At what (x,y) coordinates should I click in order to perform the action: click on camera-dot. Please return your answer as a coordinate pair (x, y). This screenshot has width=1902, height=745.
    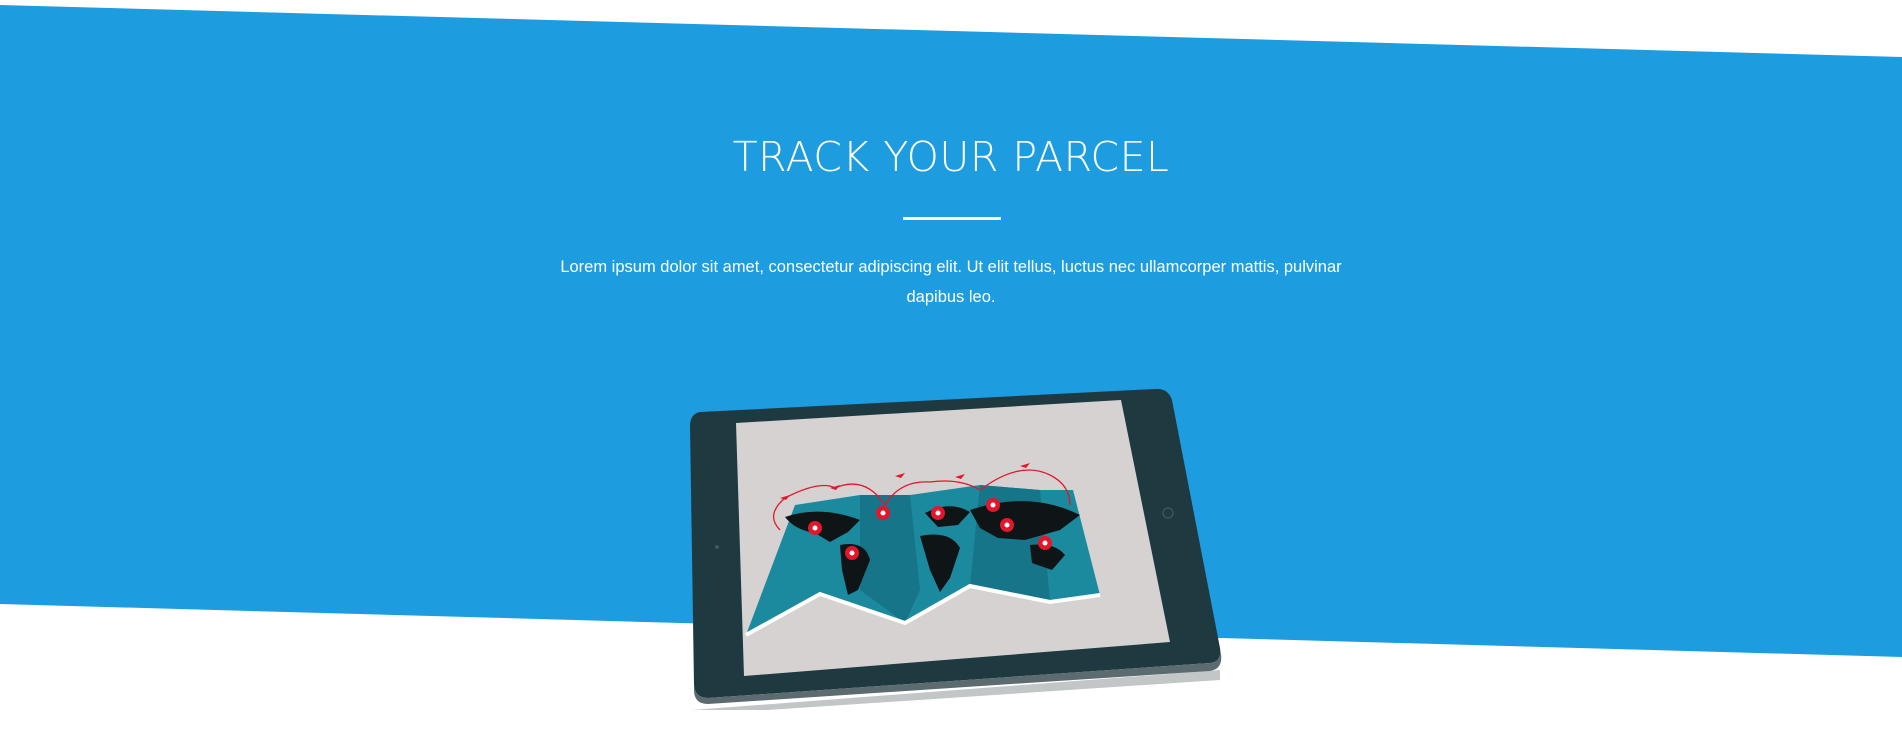
    Looking at the image, I should click on (717, 547).